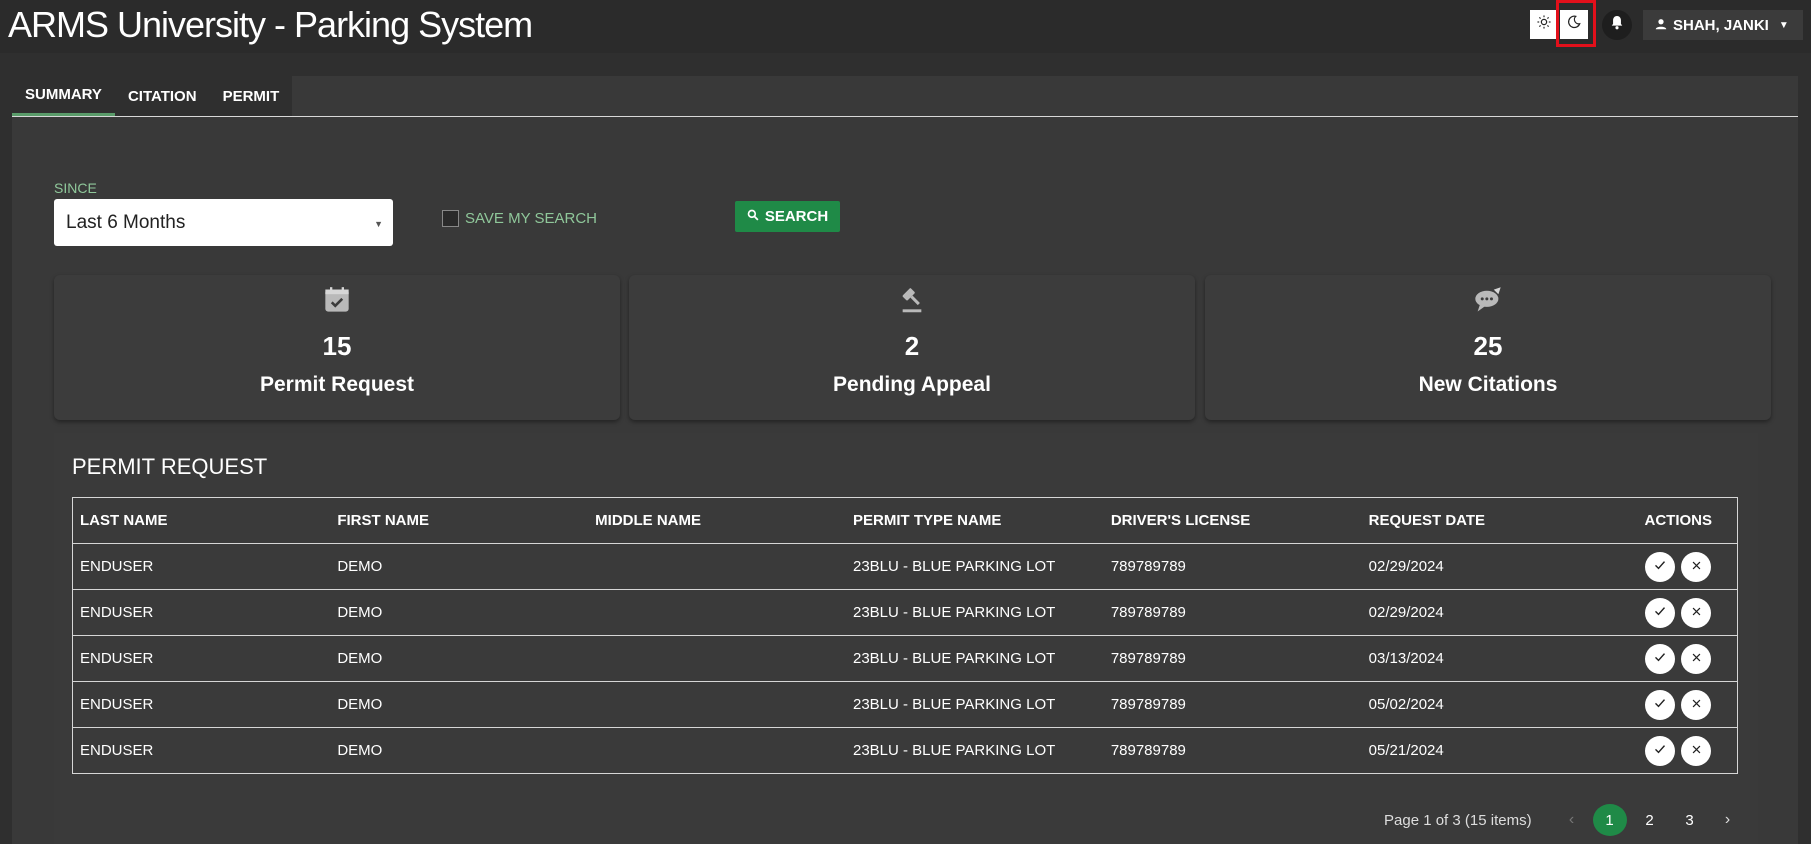  Describe the element at coordinates (974, 520) in the screenshot. I see `column-header-permit-type: PERMIT TYPE NAME` at that location.